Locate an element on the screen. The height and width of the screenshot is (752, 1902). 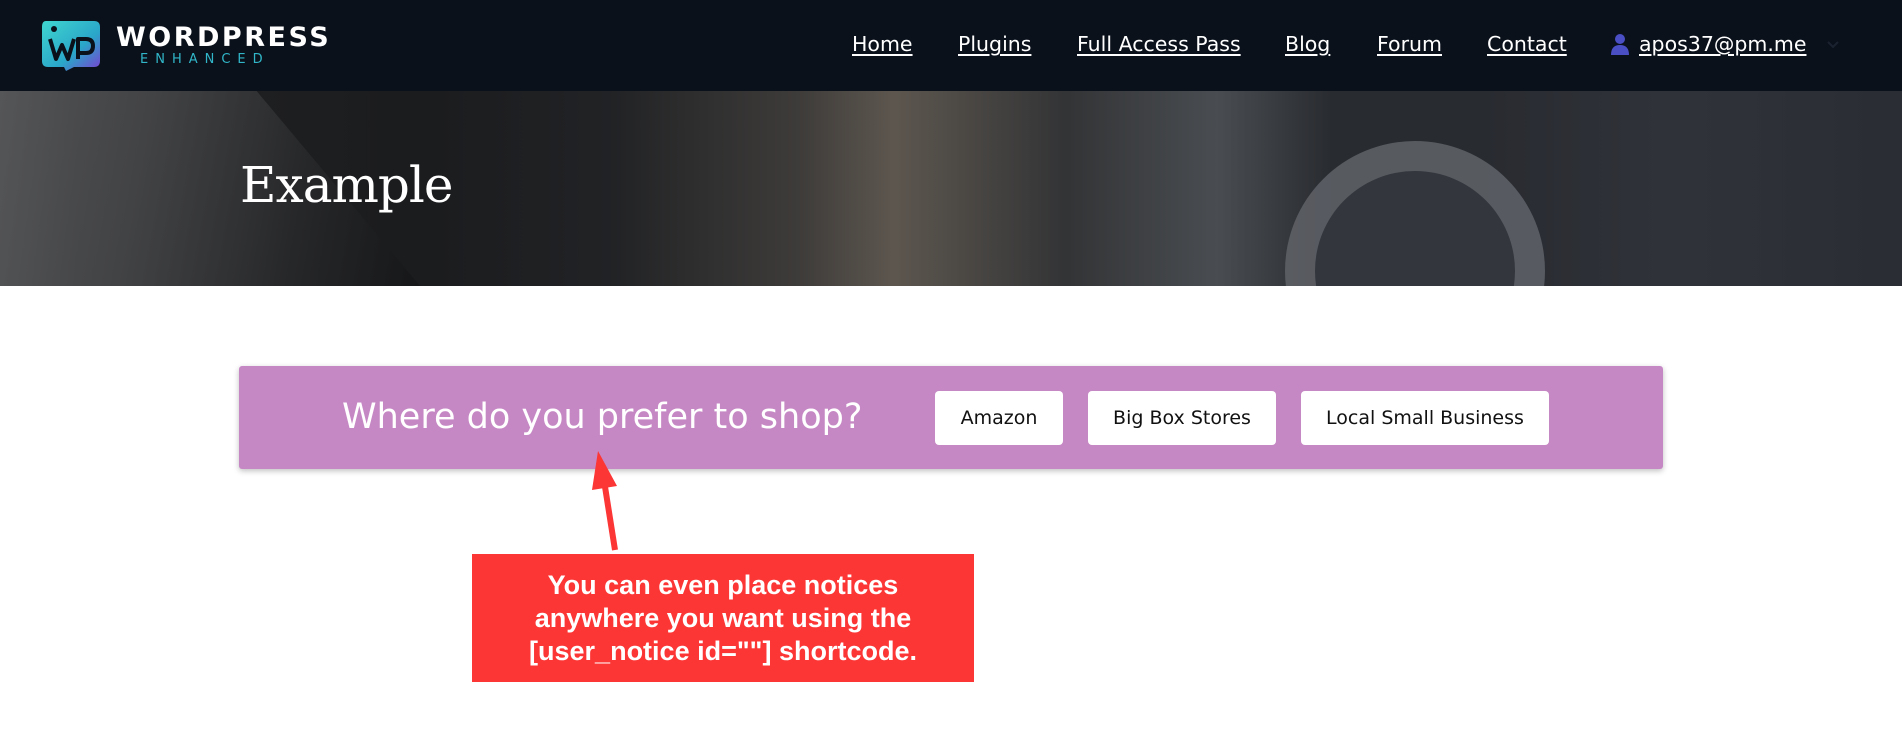
nav-plugins: Plugins is located at coordinates (994, 44).